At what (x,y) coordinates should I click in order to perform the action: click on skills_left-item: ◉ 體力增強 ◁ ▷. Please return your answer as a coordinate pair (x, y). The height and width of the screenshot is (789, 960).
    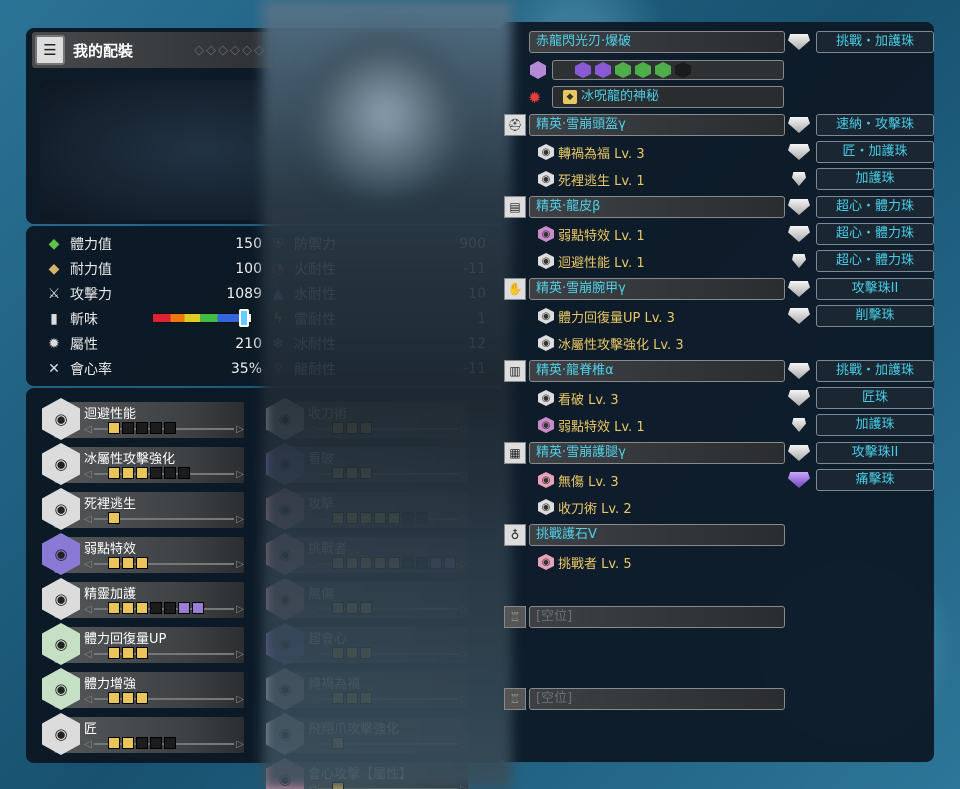
    Looking at the image, I should click on (142, 689).